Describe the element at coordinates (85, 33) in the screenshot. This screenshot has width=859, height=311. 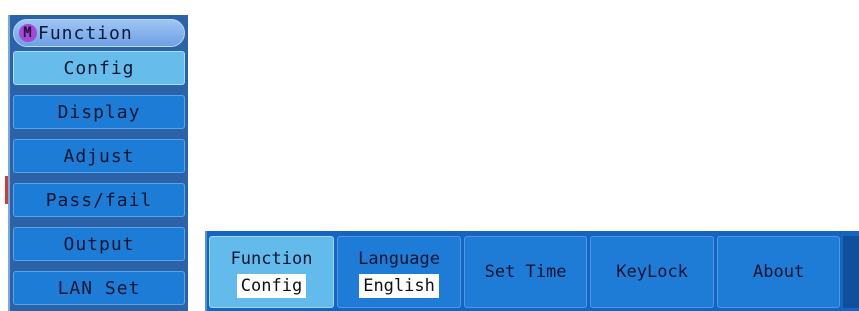
I see `menu-header-title: Function` at that location.